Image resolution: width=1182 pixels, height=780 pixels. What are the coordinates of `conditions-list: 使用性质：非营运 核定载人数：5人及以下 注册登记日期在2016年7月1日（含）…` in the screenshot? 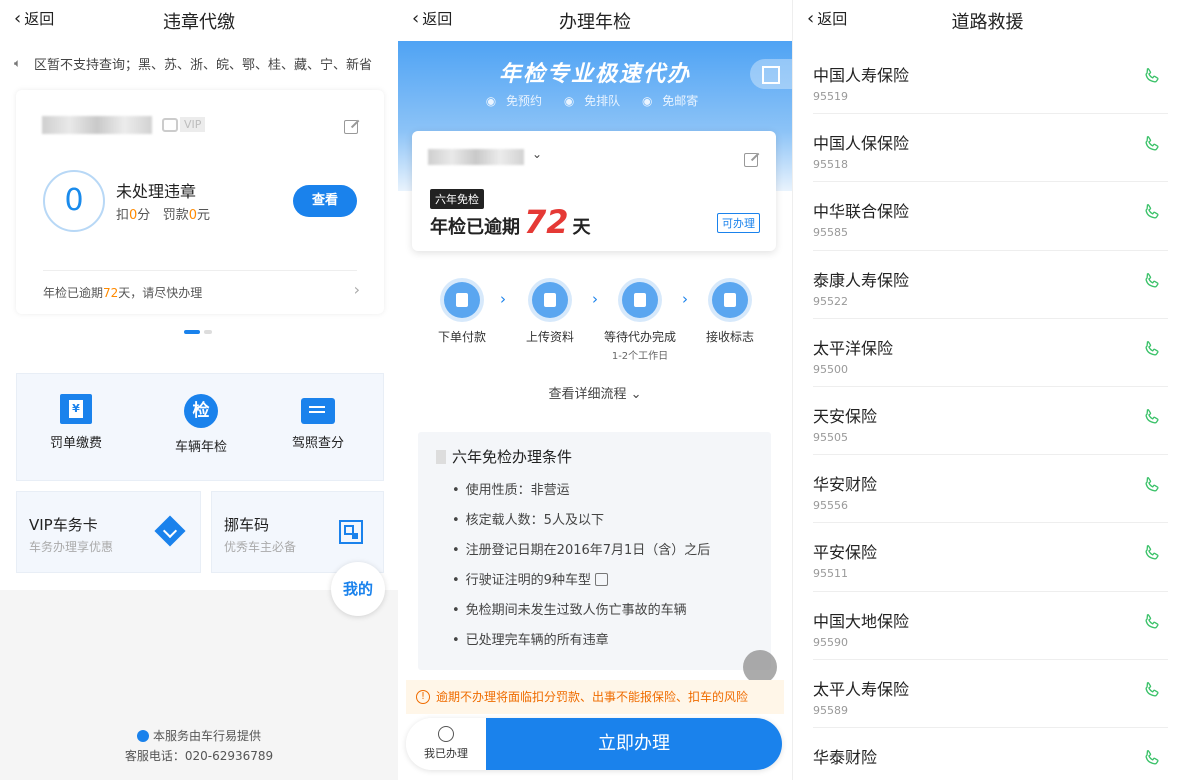 It's located at (581, 570).